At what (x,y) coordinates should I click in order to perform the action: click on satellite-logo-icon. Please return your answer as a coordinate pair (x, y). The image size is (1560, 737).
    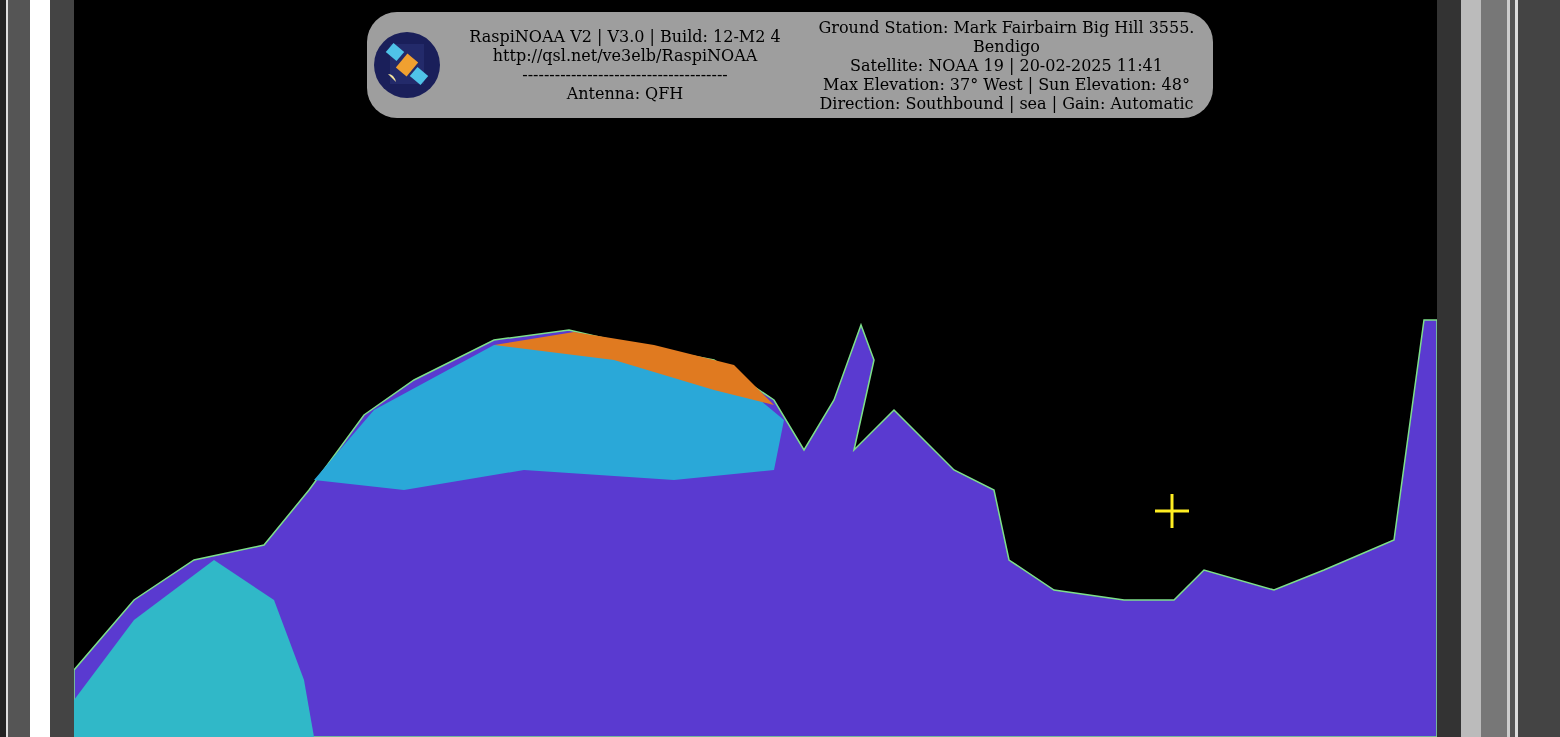
    Looking at the image, I should click on (407, 65).